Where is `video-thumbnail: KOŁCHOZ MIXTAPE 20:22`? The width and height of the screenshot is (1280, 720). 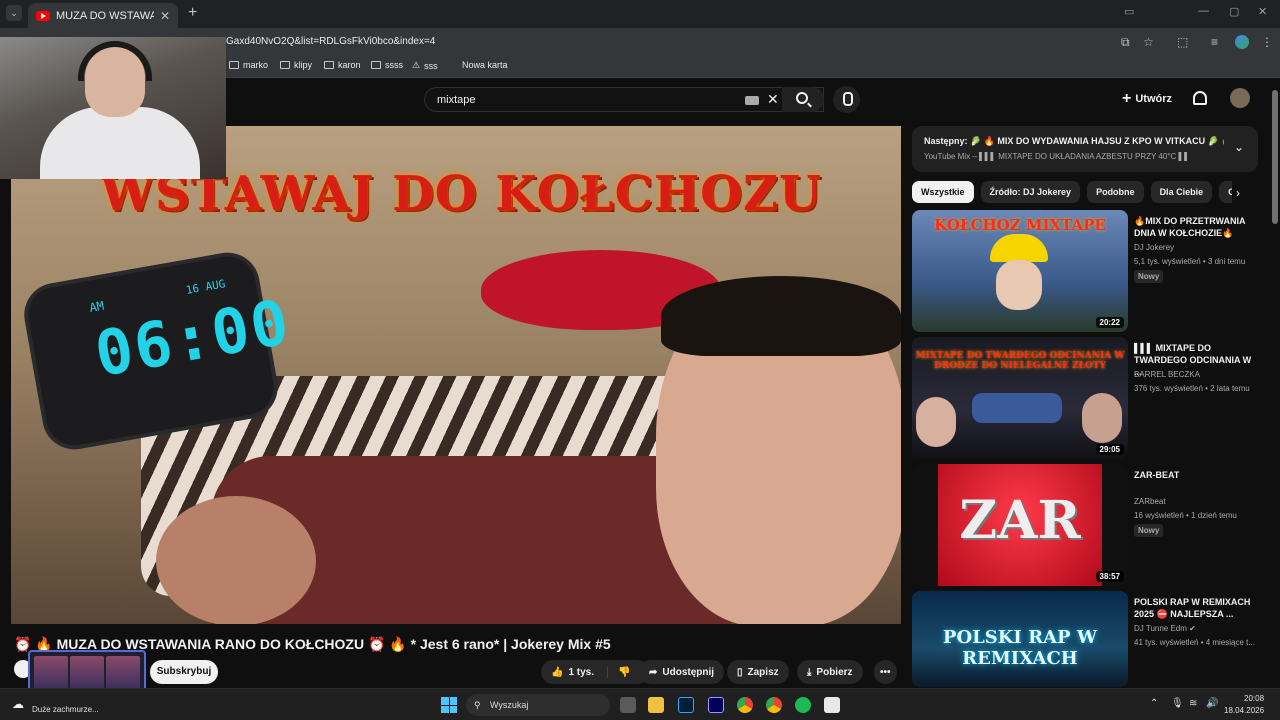
video-thumbnail: KOŁCHOZ MIXTAPE 20:22 is located at coordinates (1020, 271).